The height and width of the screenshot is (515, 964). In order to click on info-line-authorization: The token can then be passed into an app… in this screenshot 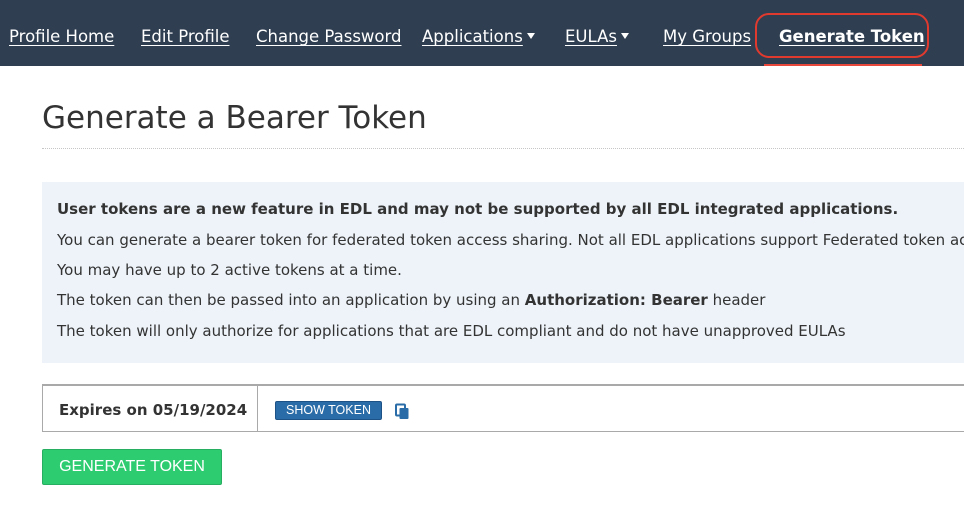, I will do `click(411, 300)`.